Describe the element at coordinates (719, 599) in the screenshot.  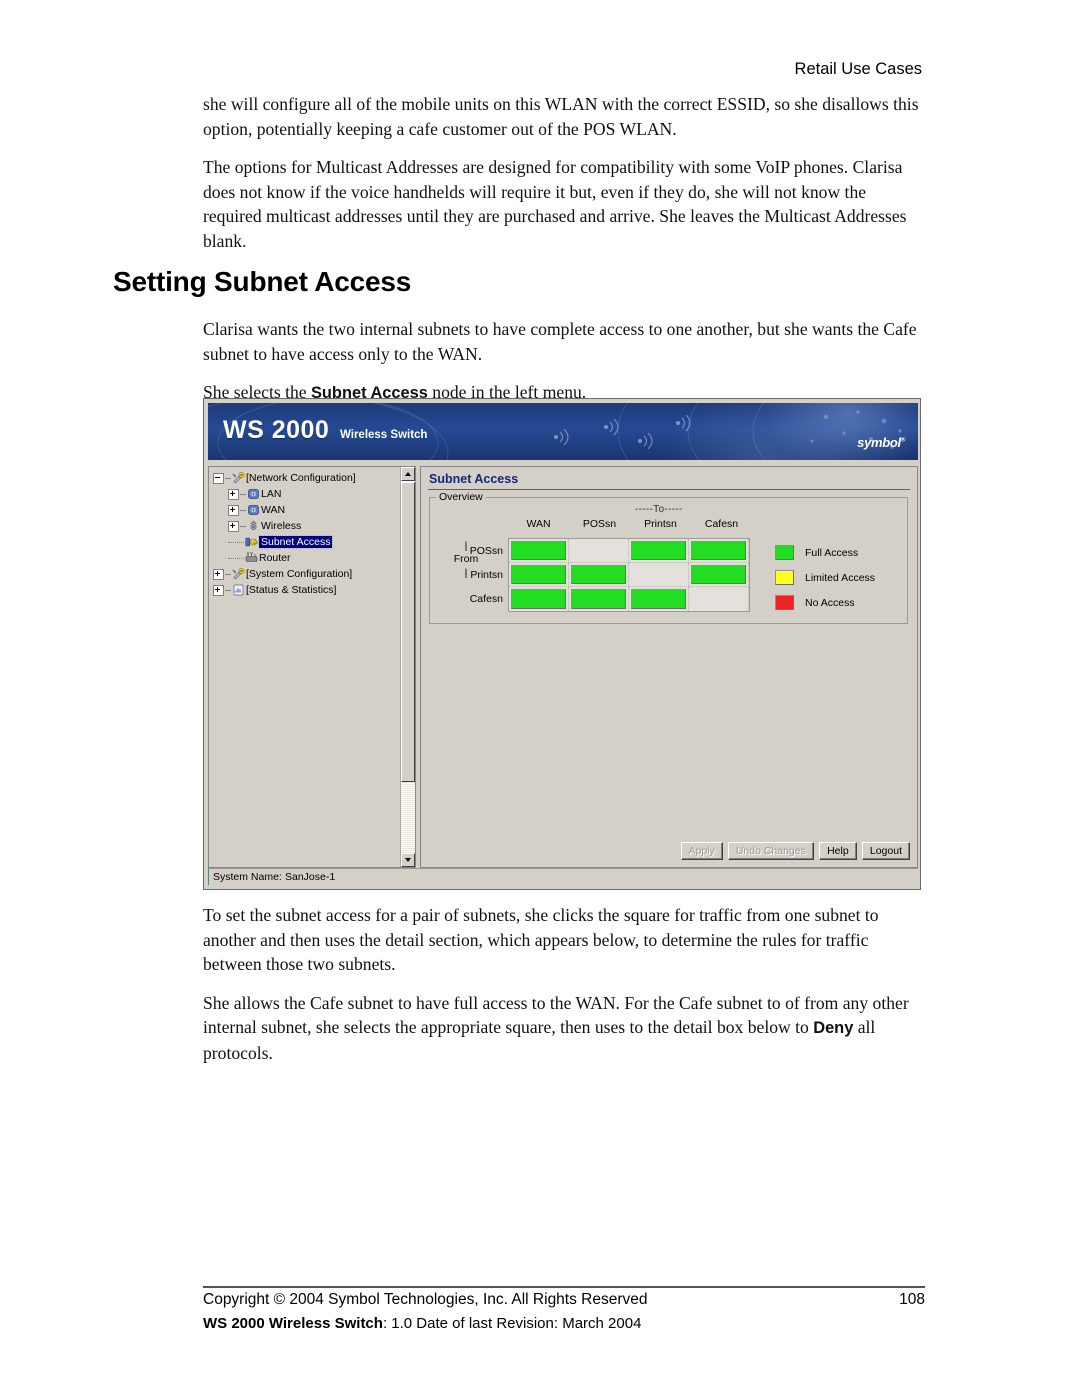
I see `matrix-cell-cafesn-to-cafesn` at that location.